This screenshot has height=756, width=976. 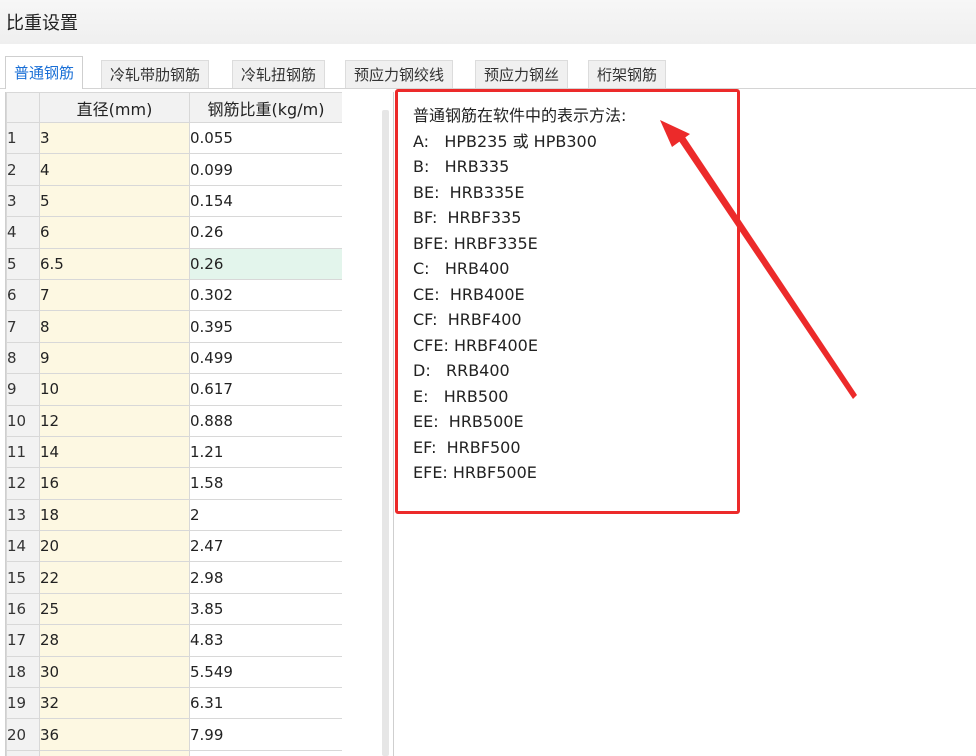 What do you see at coordinates (114, 609) in the screenshot?
I see `diameter-cell: 25` at bounding box center [114, 609].